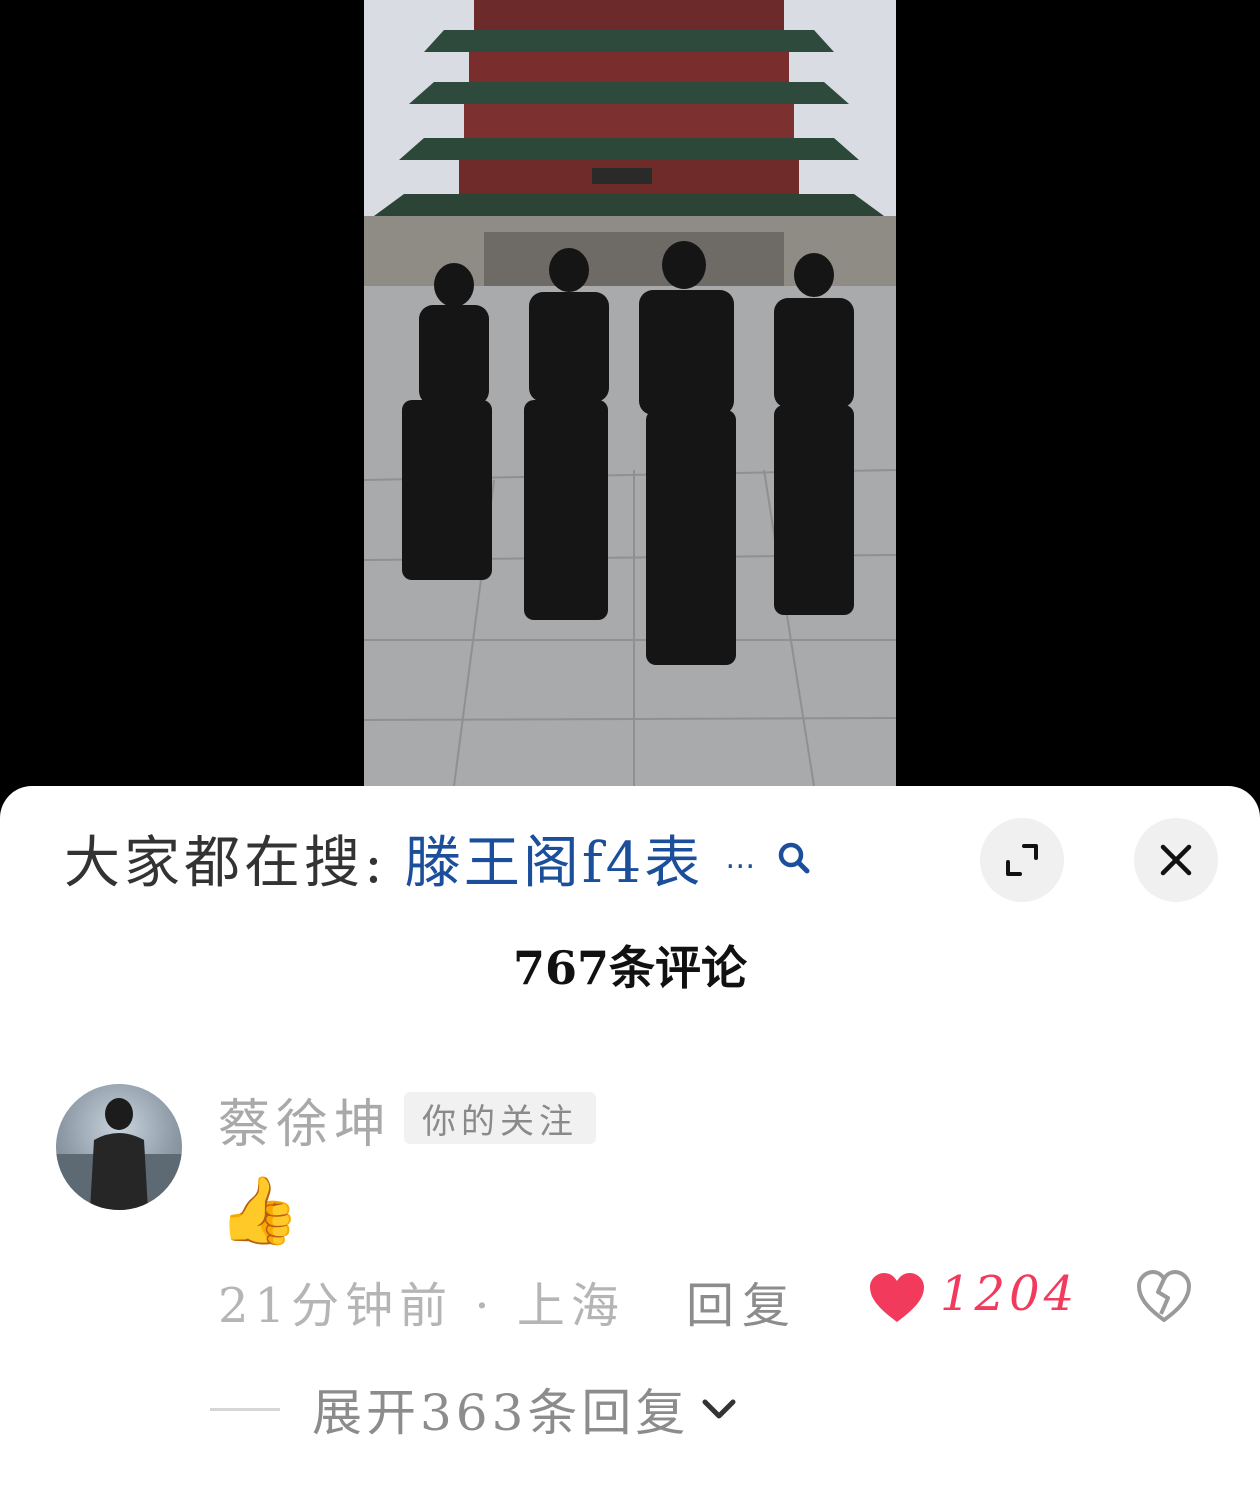 The height and width of the screenshot is (1507, 1260). I want to click on like-count: 1204, so click(1009, 1294).